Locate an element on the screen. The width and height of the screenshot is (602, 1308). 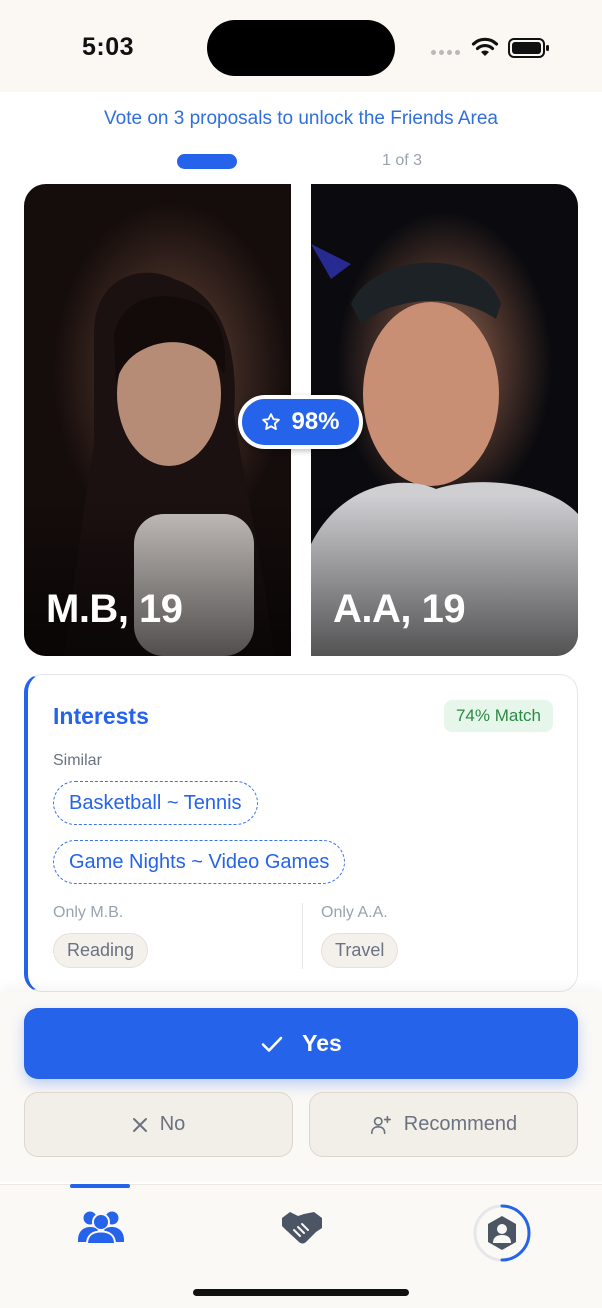
status-time: 5:03 is located at coordinates (108, 47).